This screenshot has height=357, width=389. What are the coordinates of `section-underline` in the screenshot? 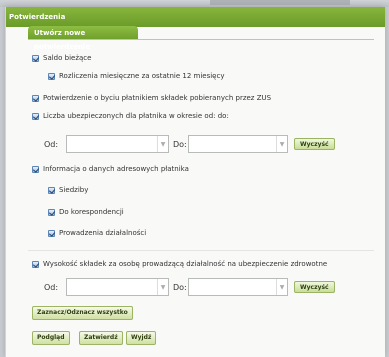 It's located at (201, 39).